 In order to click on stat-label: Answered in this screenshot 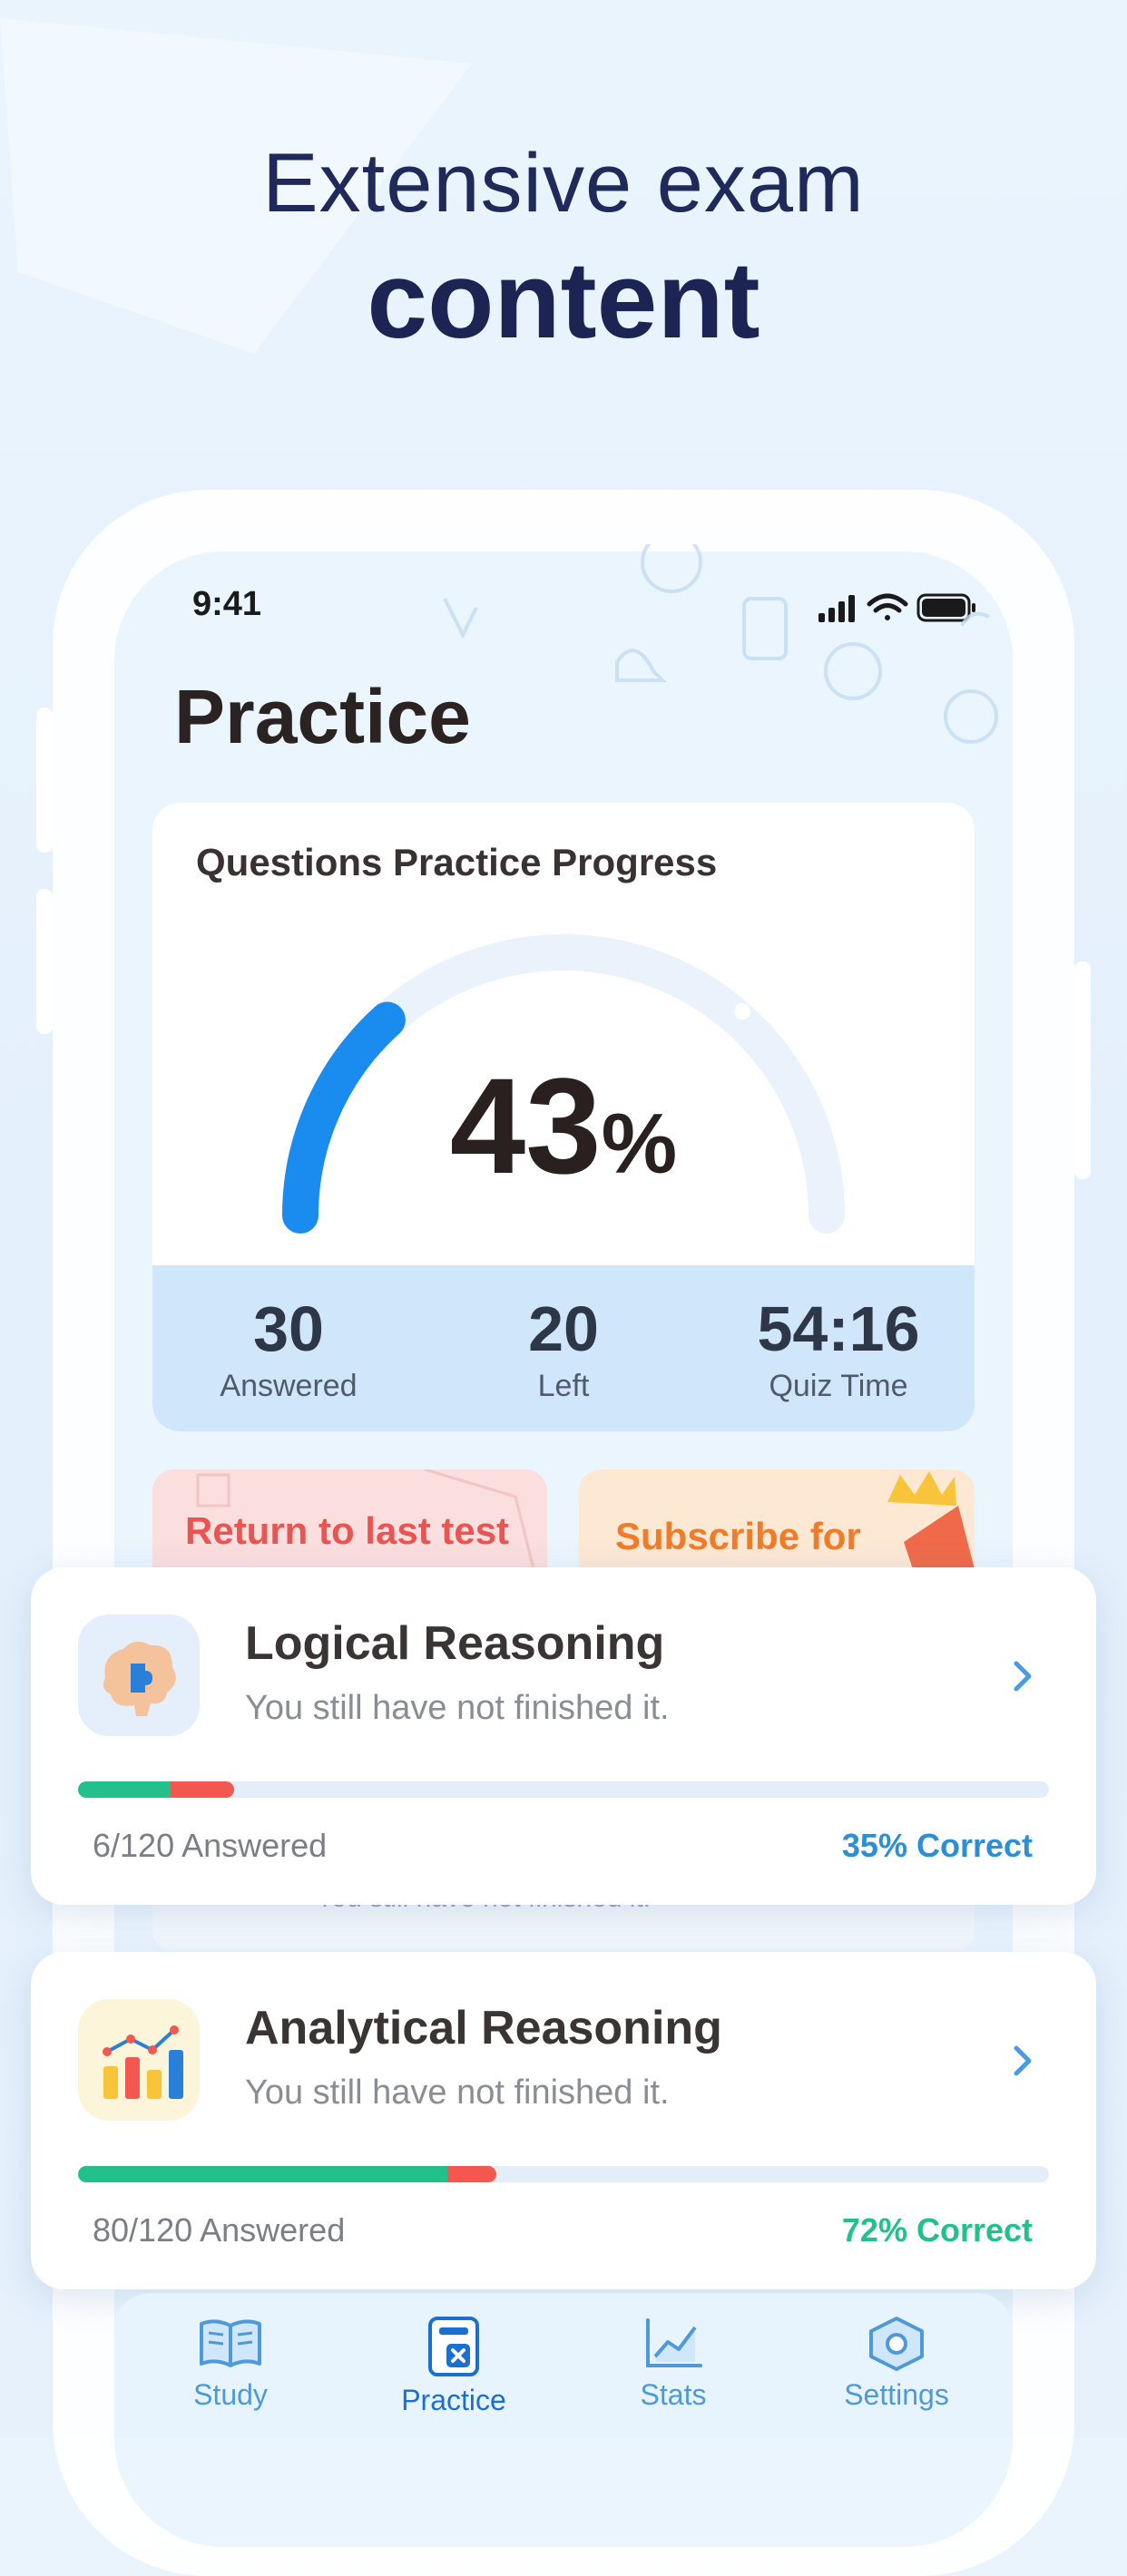, I will do `click(289, 1386)`.